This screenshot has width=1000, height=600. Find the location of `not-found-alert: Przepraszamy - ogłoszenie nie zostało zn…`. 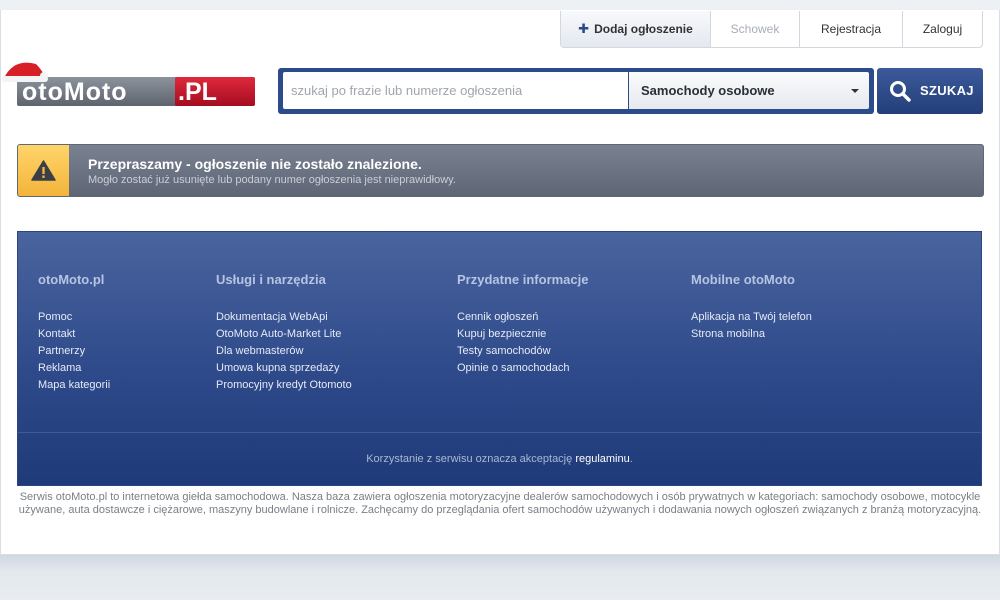

not-found-alert: Przepraszamy - ogłoszenie nie zostało zn… is located at coordinates (500, 170).